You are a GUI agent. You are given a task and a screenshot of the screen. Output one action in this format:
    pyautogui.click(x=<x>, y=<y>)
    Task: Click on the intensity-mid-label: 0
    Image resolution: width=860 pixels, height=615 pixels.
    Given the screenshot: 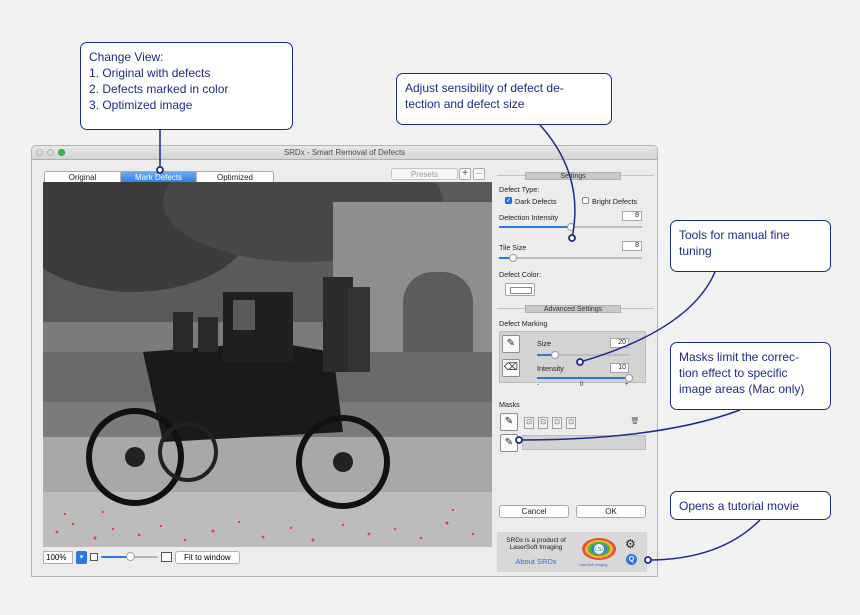 What is the action you would take?
    pyautogui.click(x=582, y=385)
    